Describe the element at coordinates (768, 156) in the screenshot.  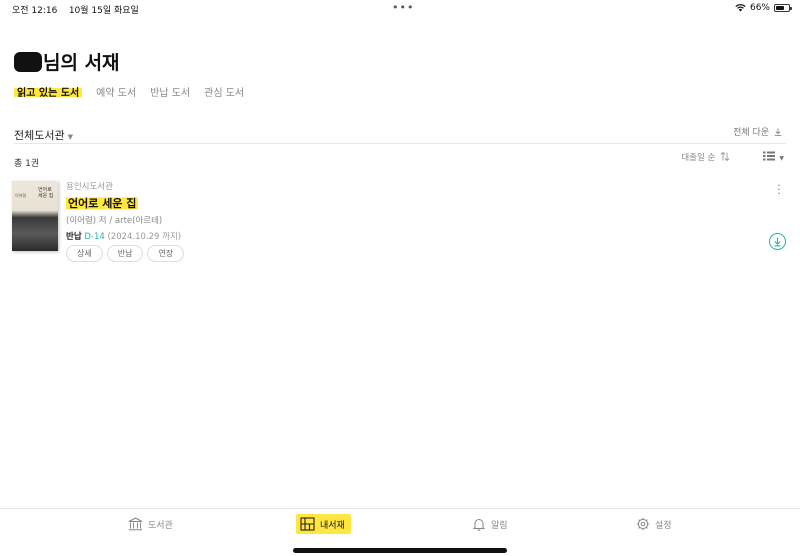
I see `list-view-icon` at that location.